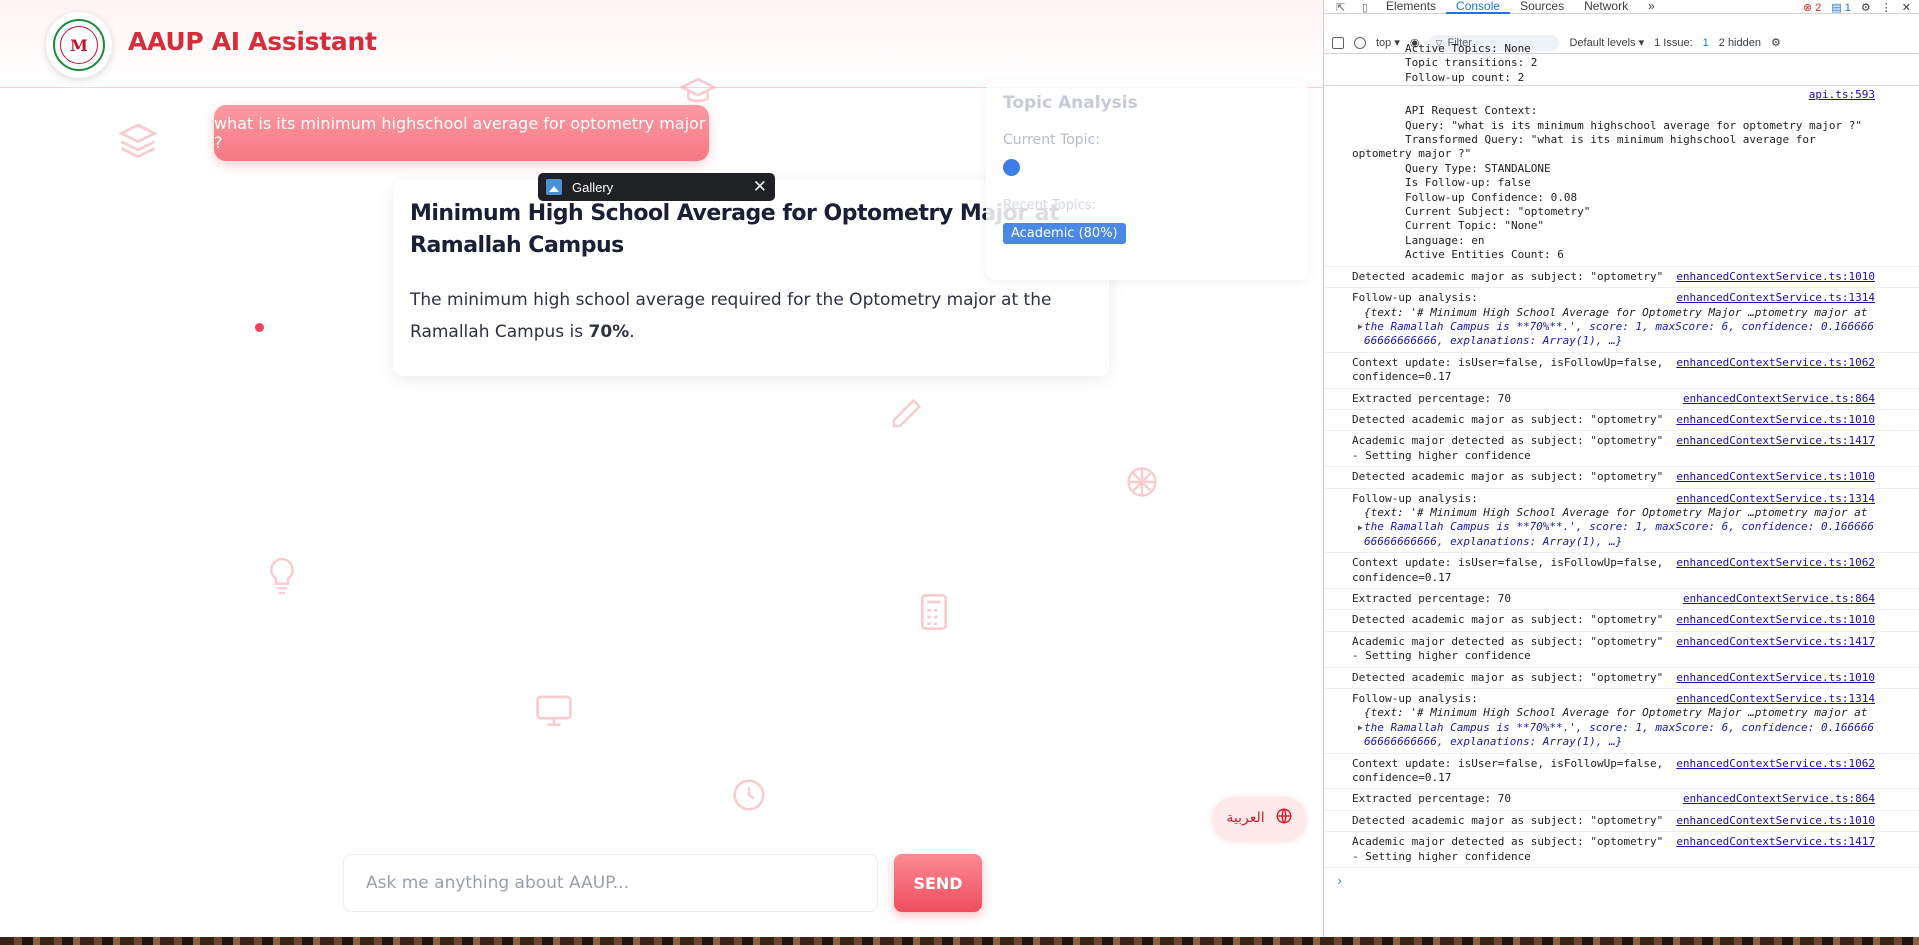 The image size is (1919, 945). Describe the element at coordinates (554, 710) in the screenshot. I see `monitor-icon` at that location.